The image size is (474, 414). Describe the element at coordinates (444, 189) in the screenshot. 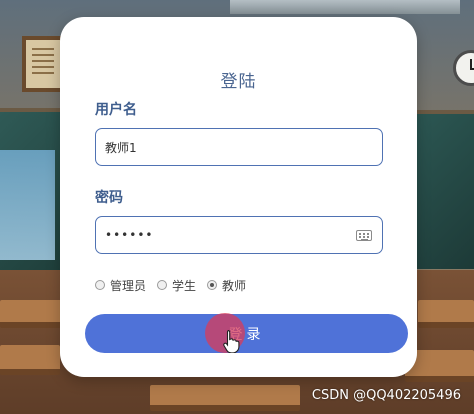

I see `blackboard-right` at that location.